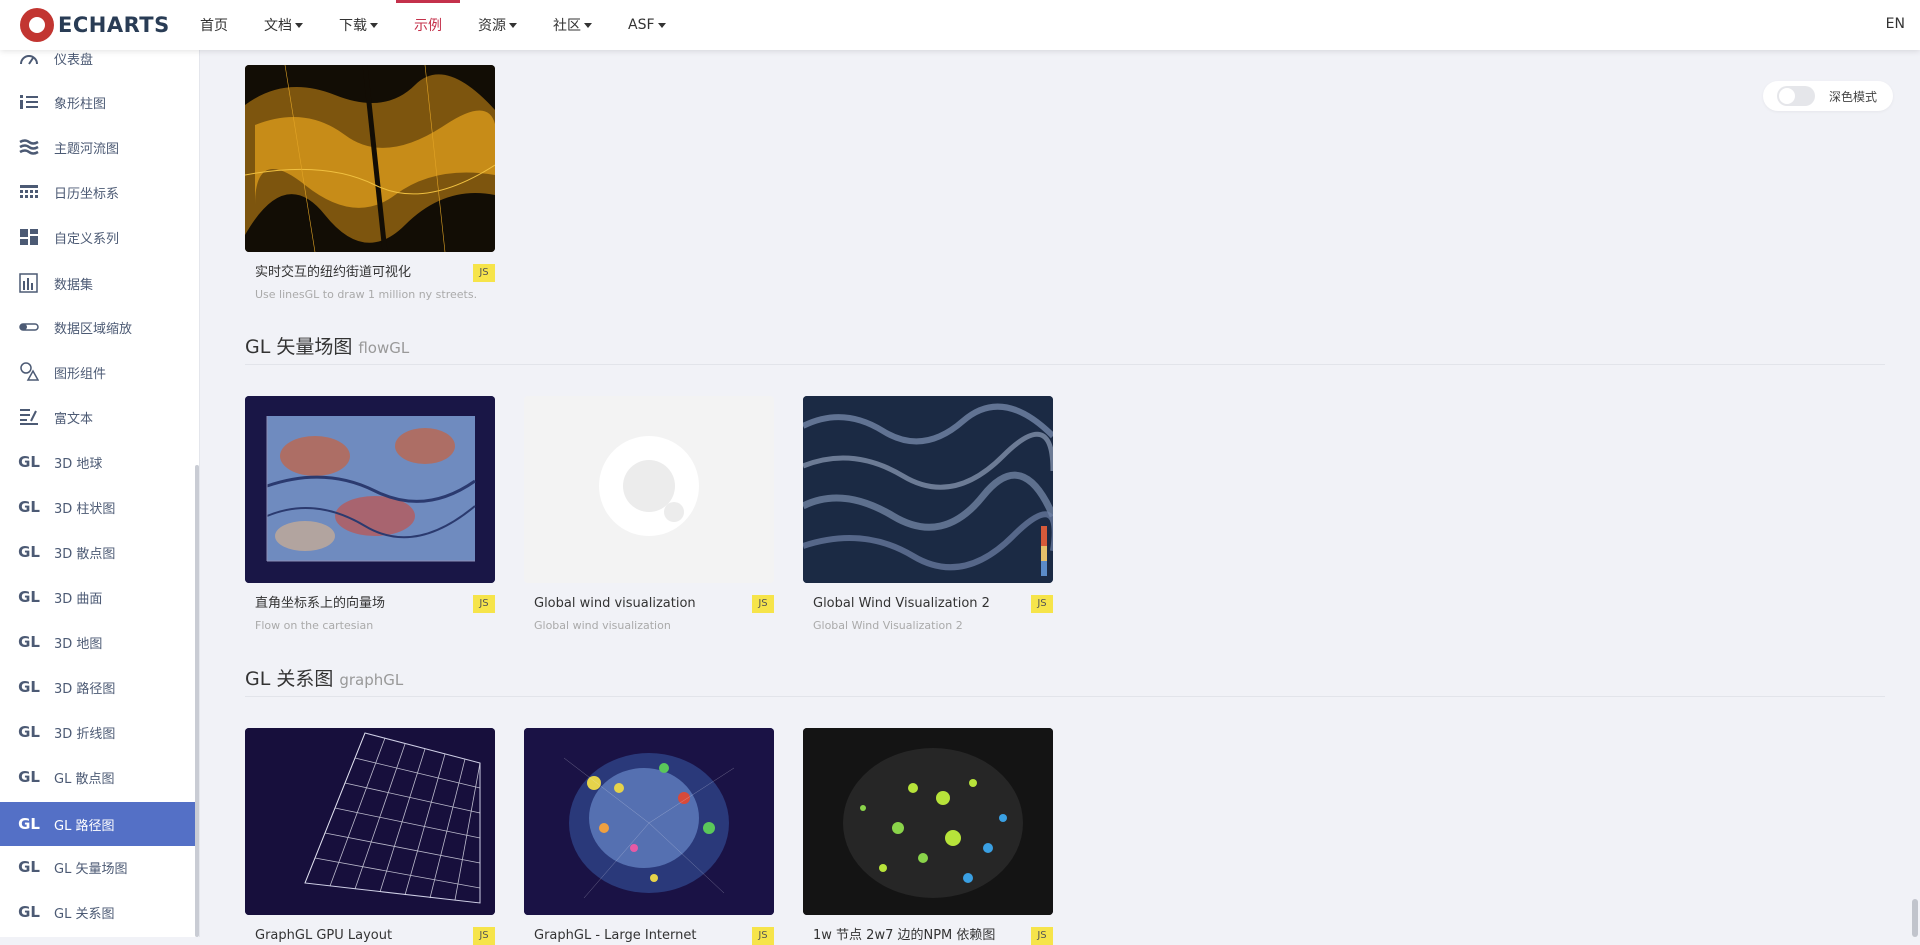 The image size is (1920, 945). What do you see at coordinates (214, 25) in the screenshot?
I see `nav-home: 首页` at bounding box center [214, 25].